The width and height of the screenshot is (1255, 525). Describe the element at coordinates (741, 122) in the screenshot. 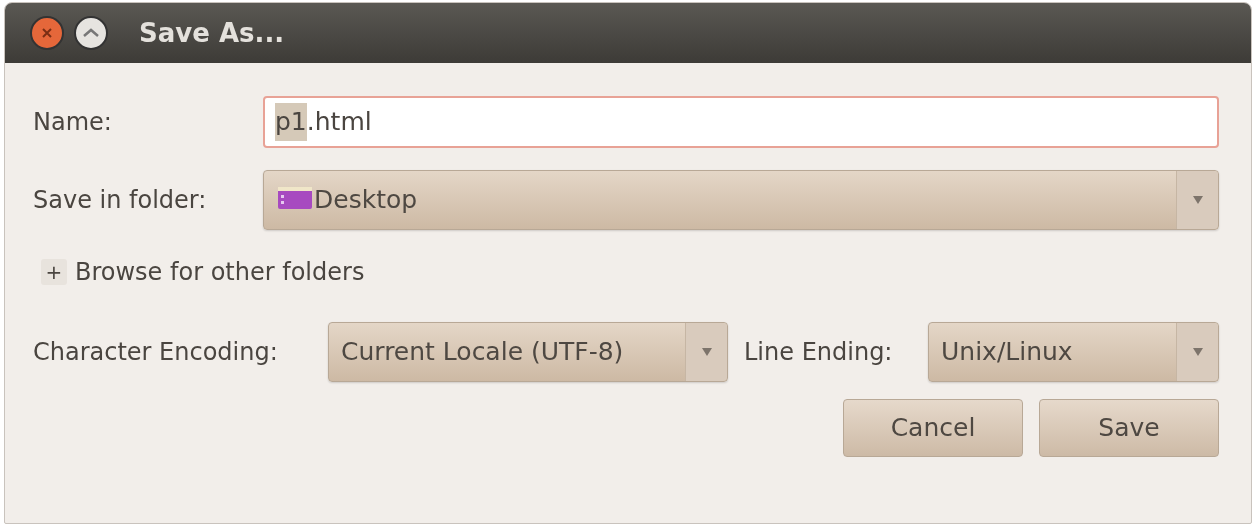

I see `name-field: p1.html` at that location.